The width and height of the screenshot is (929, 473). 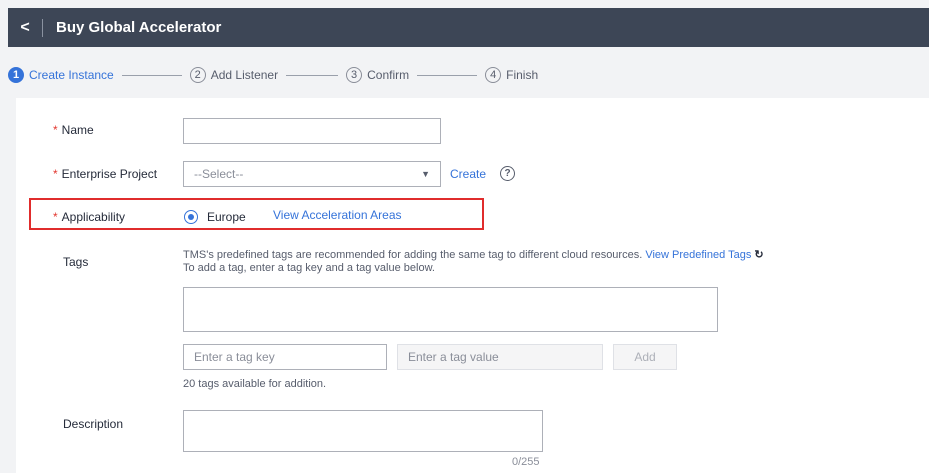 What do you see at coordinates (16, 75) in the screenshot?
I see `step-number: 1` at bounding box center [16, 75].